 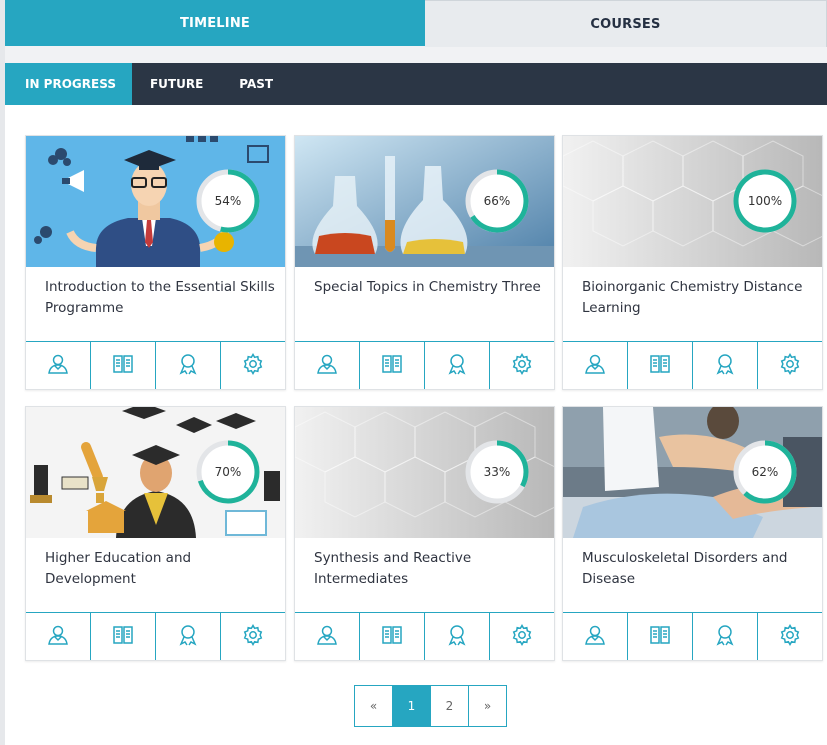 What do you see at coordinates (488, 706) in the screenshot?
I see `next-page-button: »` at bounding box center [488, 706].